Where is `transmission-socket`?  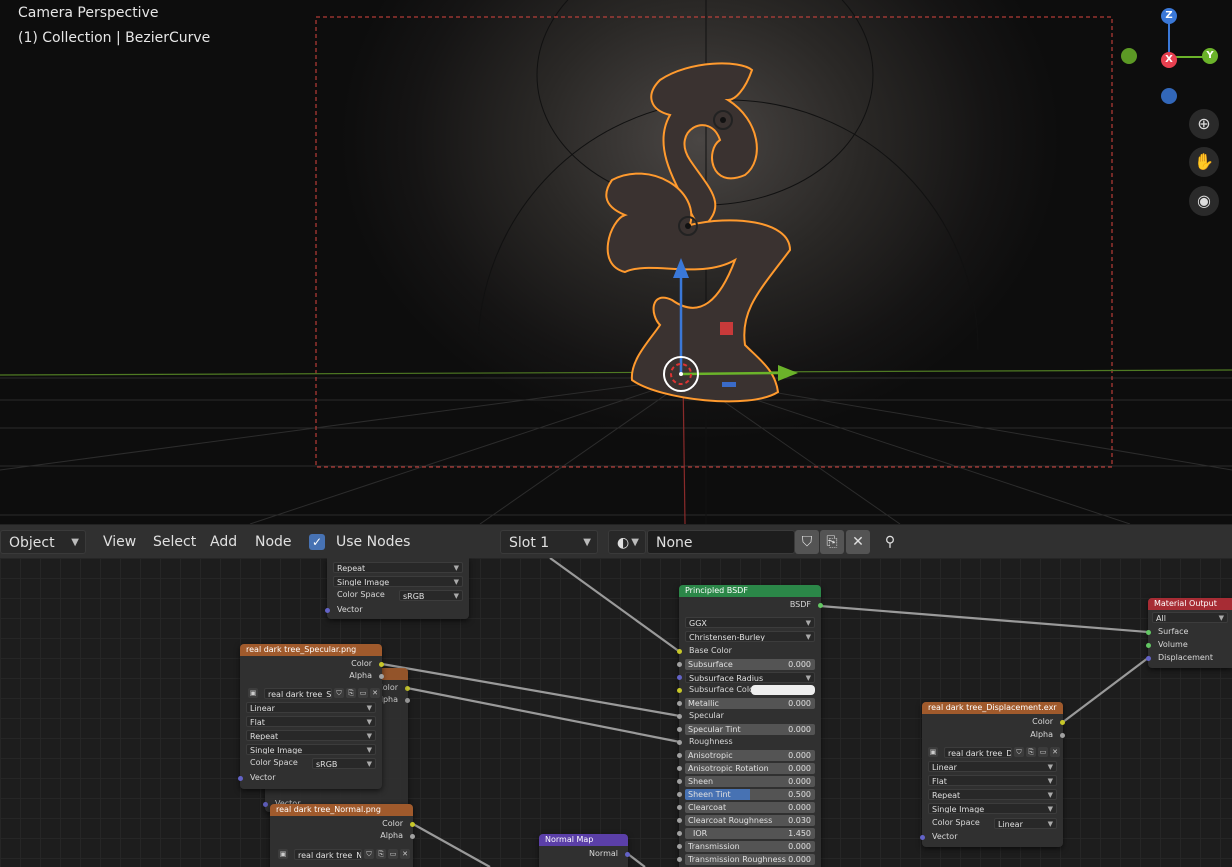 transmission-socket is located at coordinates (679, 846).